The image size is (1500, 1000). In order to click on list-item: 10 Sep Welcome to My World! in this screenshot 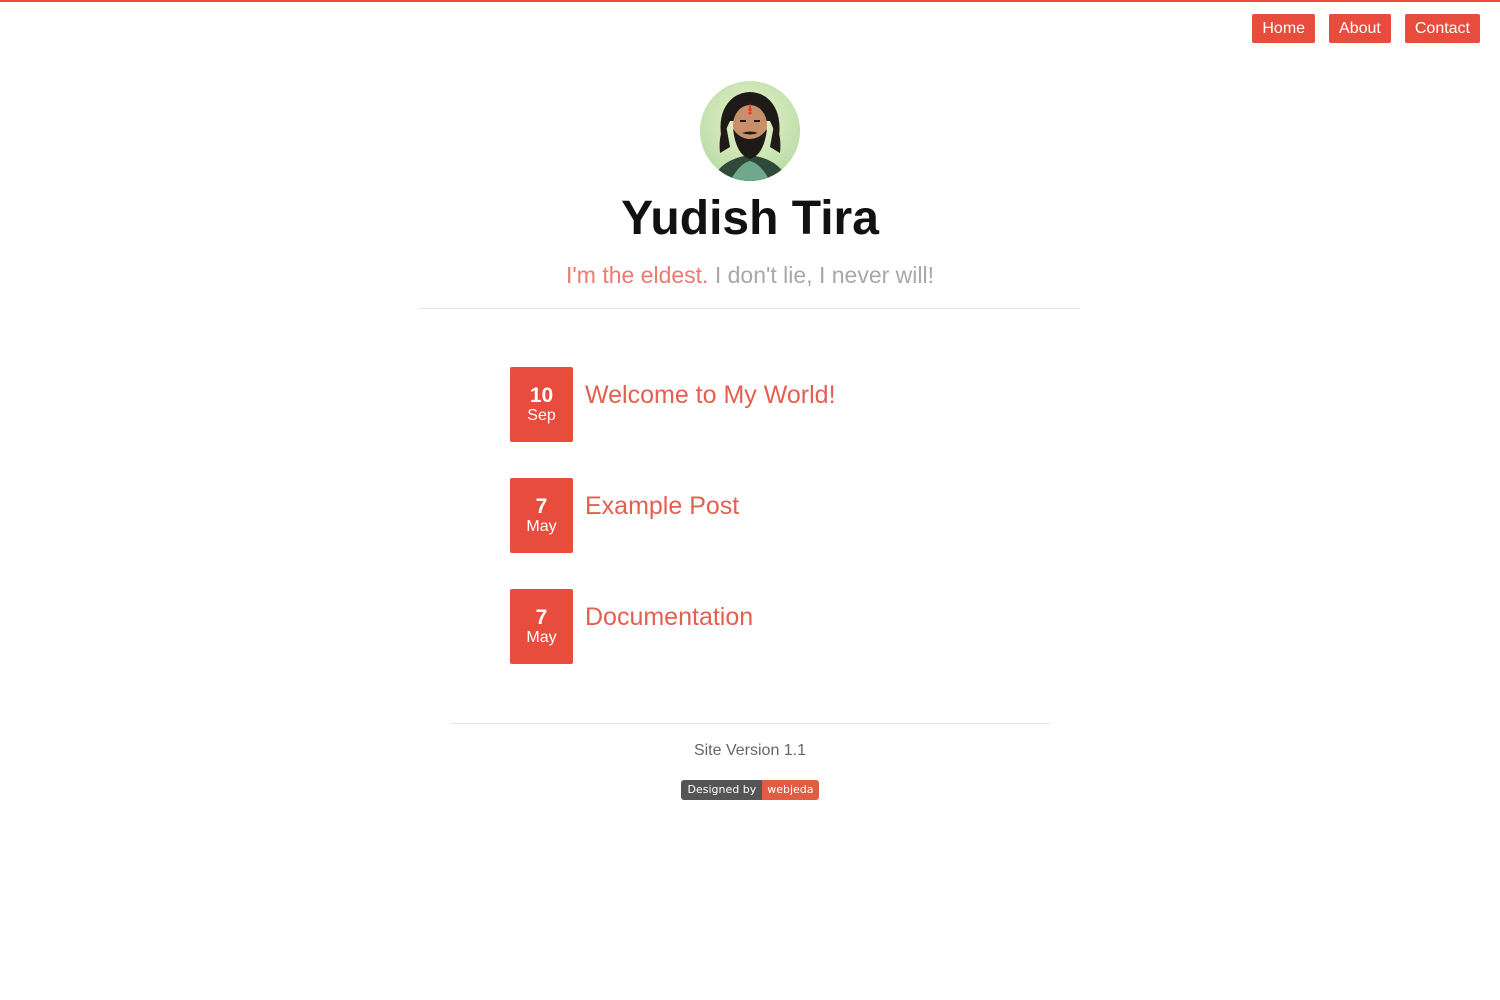, I will do `click(760, 404)`.